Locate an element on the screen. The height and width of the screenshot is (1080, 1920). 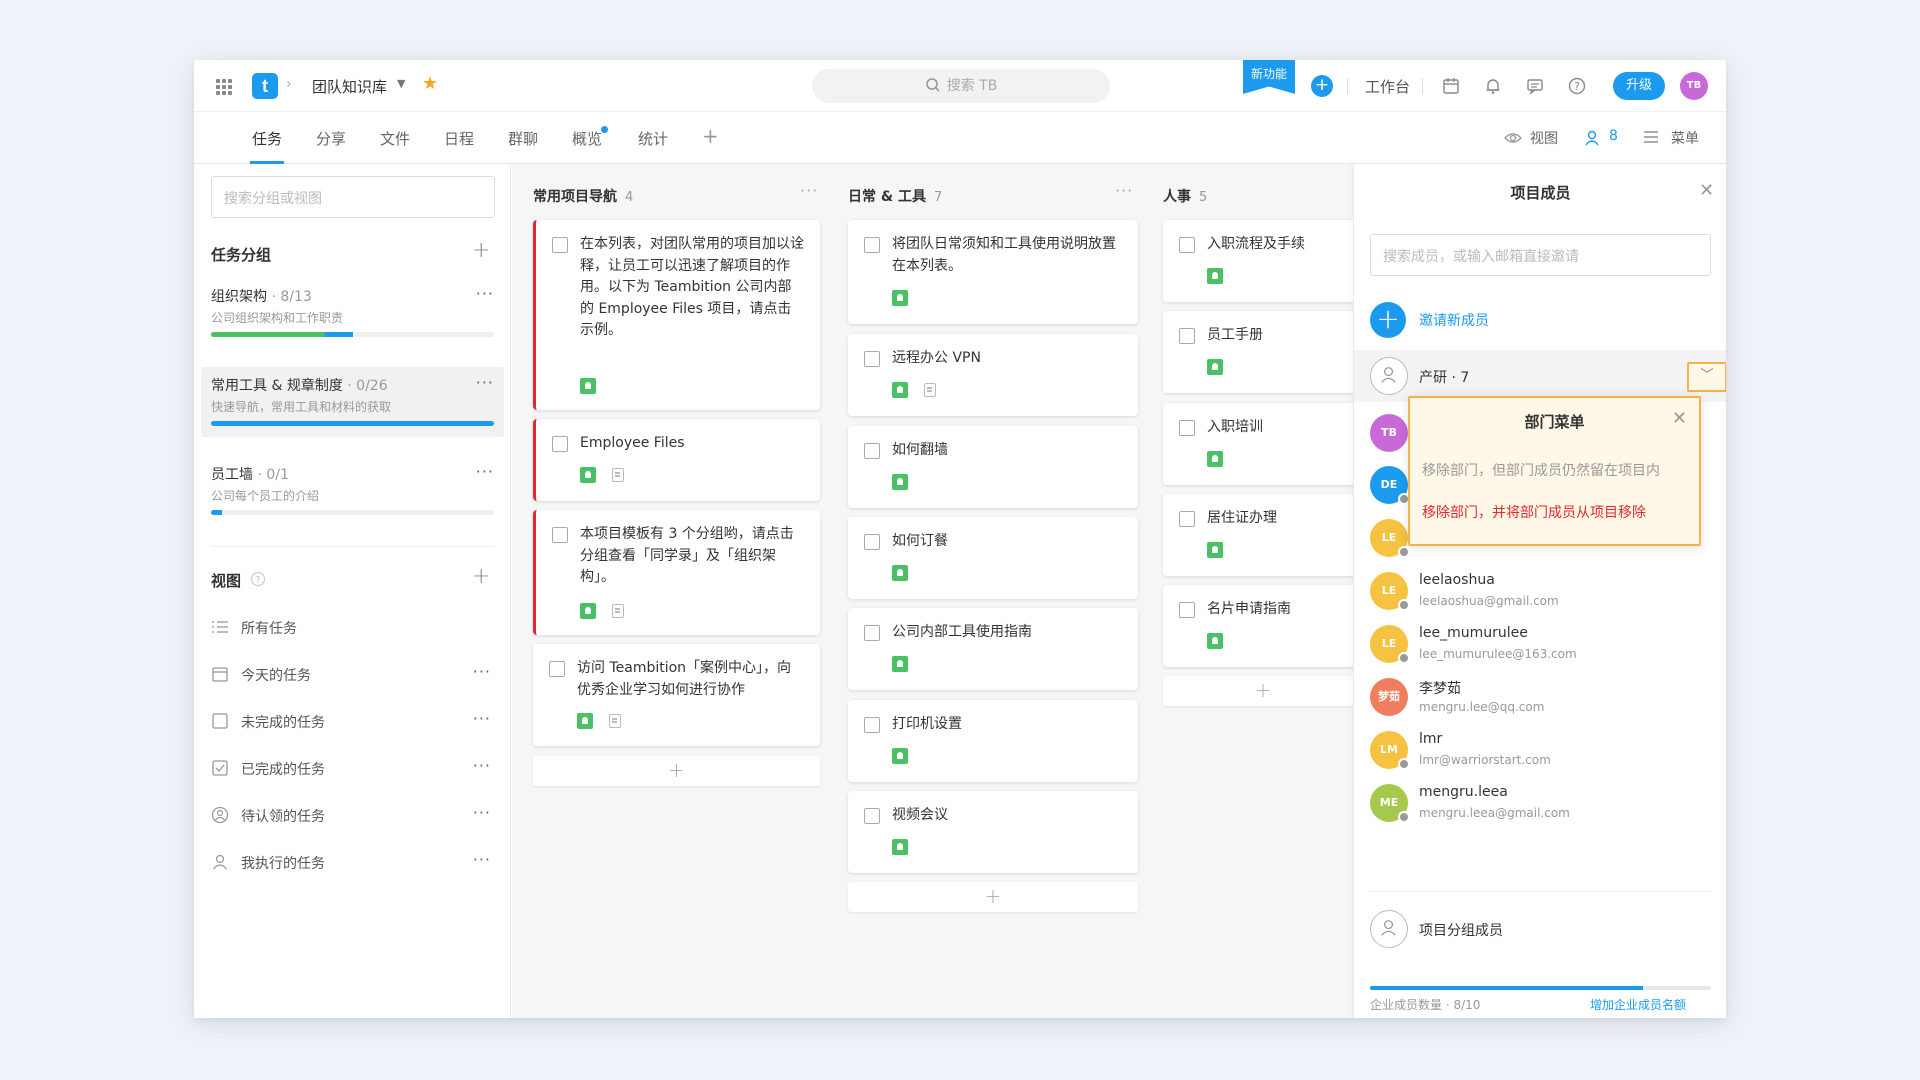
view-all-tasks: 所有任务 is located at coordinates (356, 628).